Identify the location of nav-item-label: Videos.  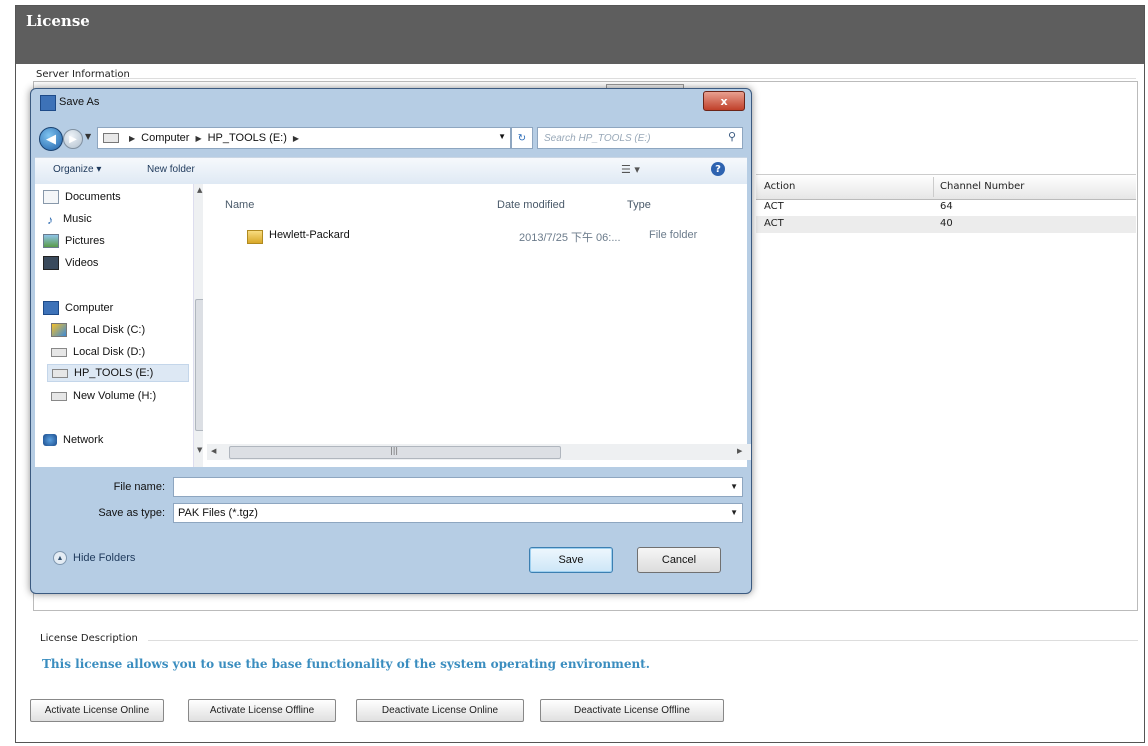
(82, 263).